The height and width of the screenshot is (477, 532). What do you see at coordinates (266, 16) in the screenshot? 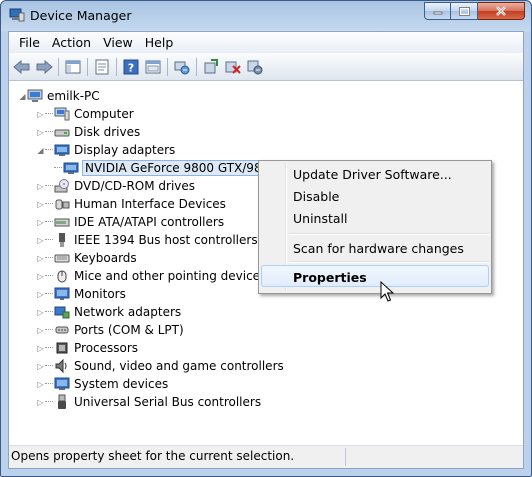
I see `title-bar: Device Manager` at bounding box center [266, 16].